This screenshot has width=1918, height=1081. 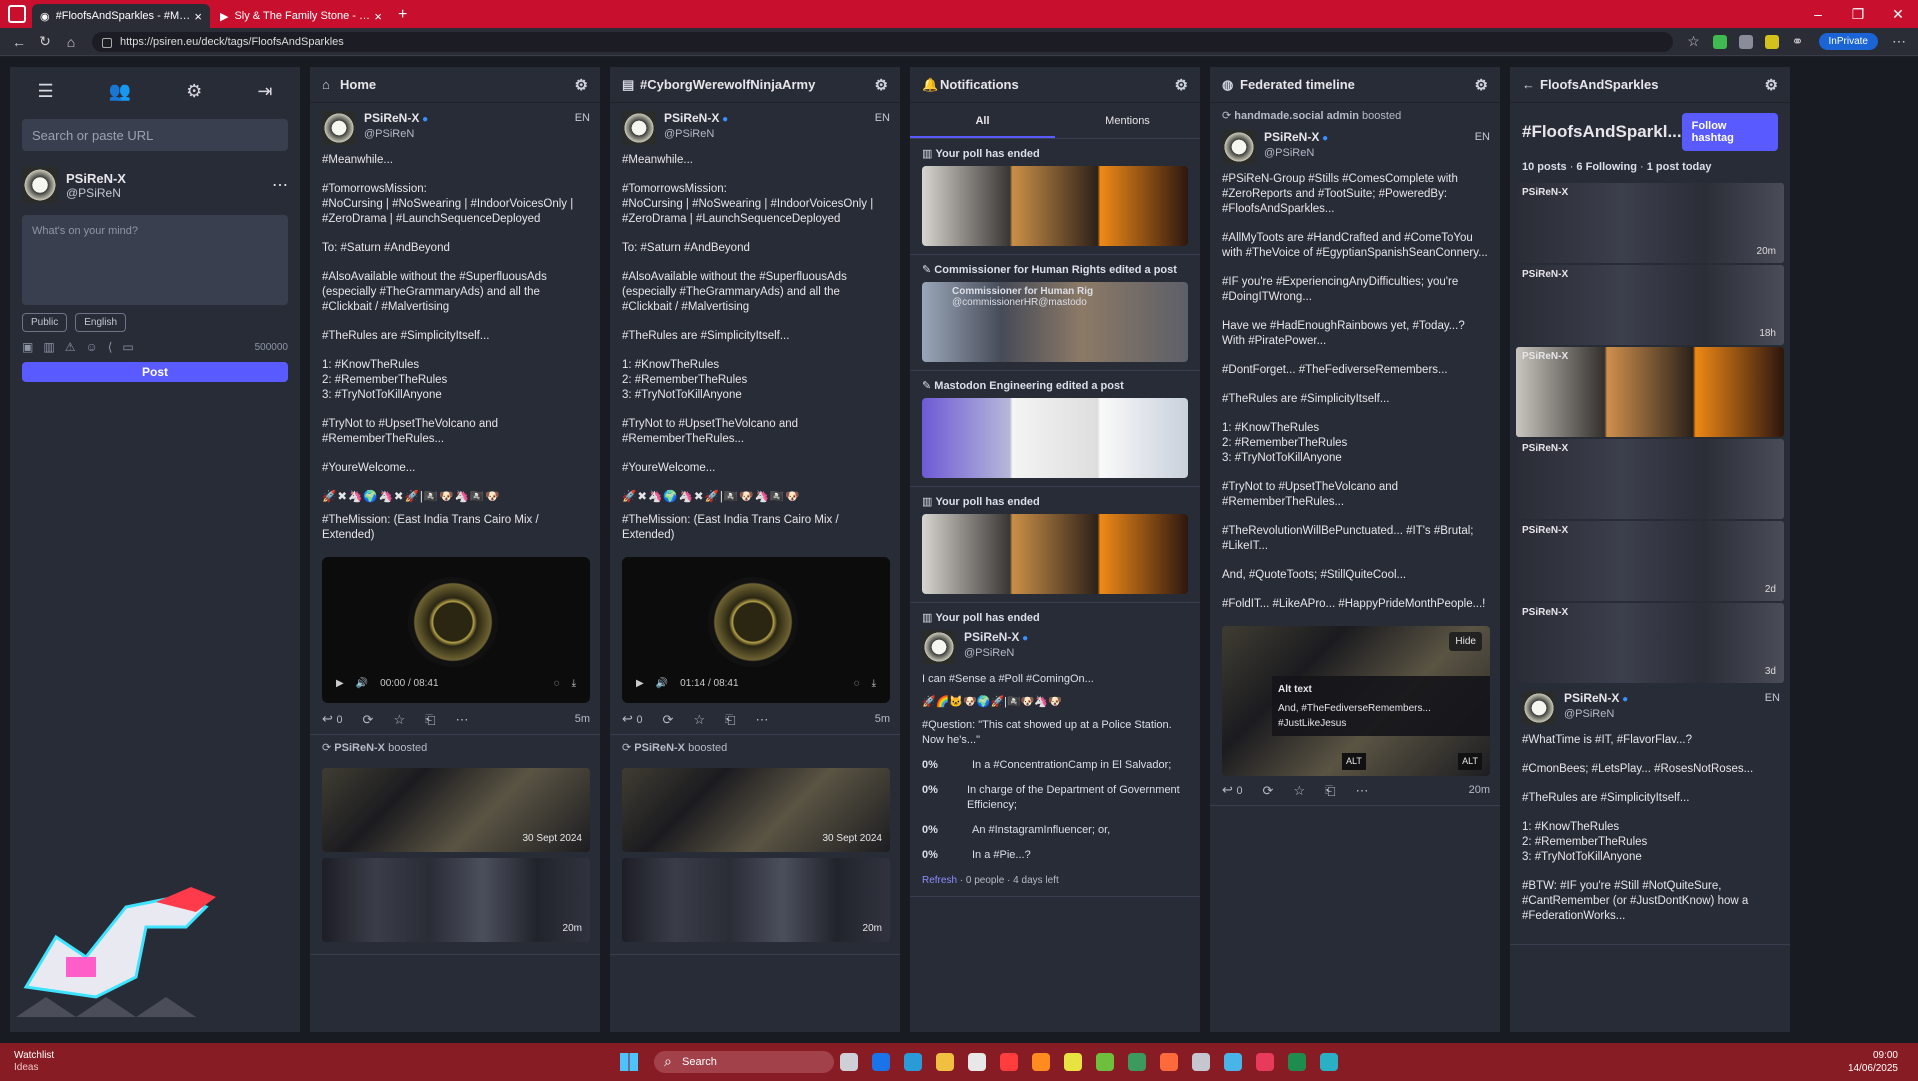 What do you see at coordinates (101, 322) in the screenshot?
I see `language-button: English` at bounding box center [101, 322].